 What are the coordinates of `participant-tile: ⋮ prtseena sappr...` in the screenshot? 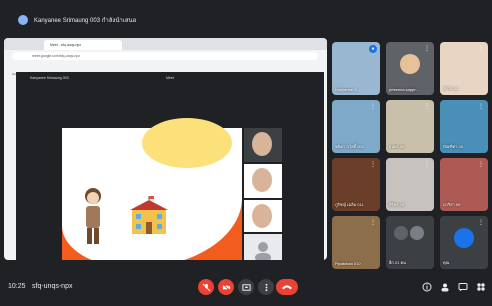 It's located at (410, 68).